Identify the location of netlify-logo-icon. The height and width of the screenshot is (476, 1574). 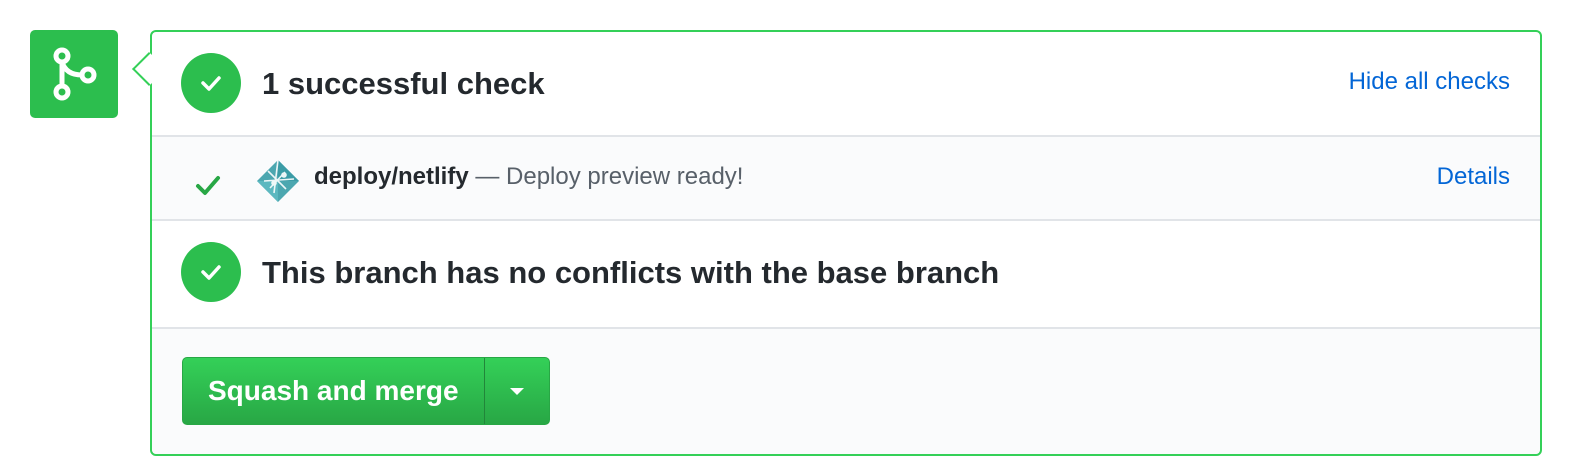
(278, 180).